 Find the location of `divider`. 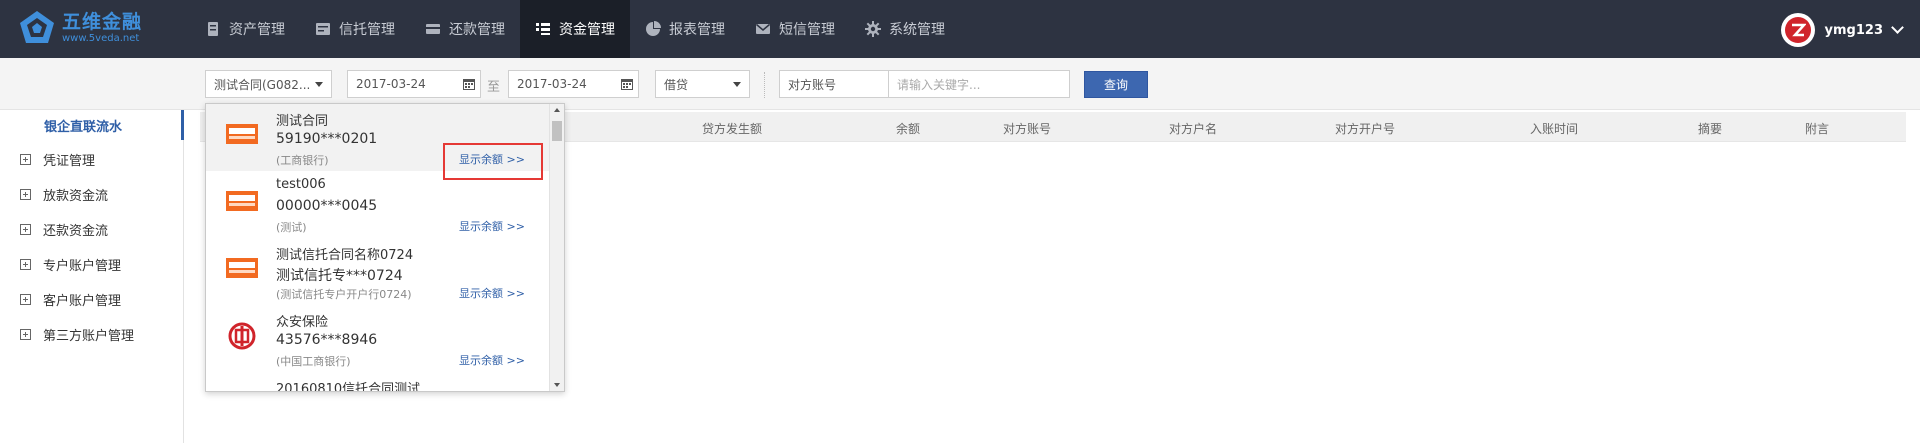

divider is located at coordinates (764, 85).